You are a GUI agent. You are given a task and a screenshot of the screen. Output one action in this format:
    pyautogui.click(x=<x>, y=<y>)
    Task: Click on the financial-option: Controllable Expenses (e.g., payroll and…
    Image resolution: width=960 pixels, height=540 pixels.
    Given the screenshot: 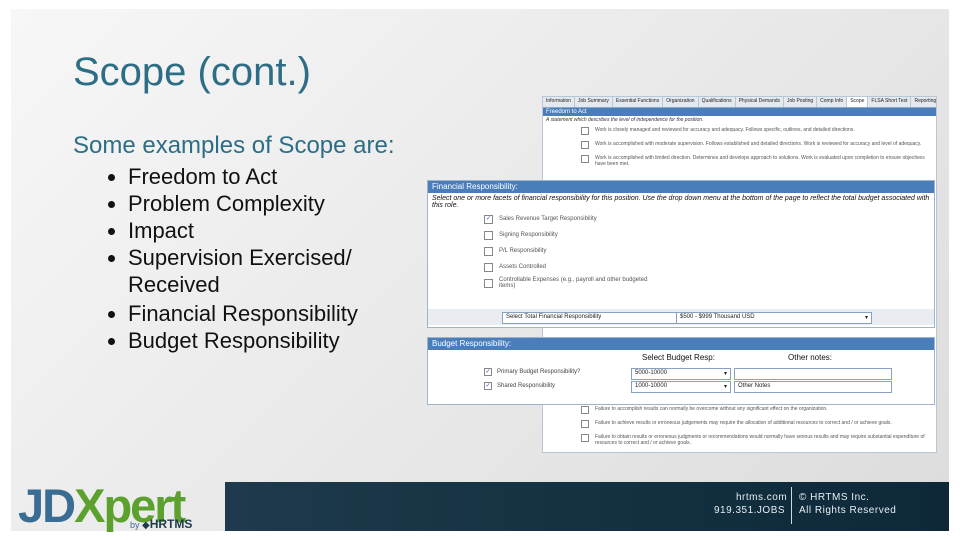 What is the action you would take?
    pyautogui.click(x=709, y=283)
    